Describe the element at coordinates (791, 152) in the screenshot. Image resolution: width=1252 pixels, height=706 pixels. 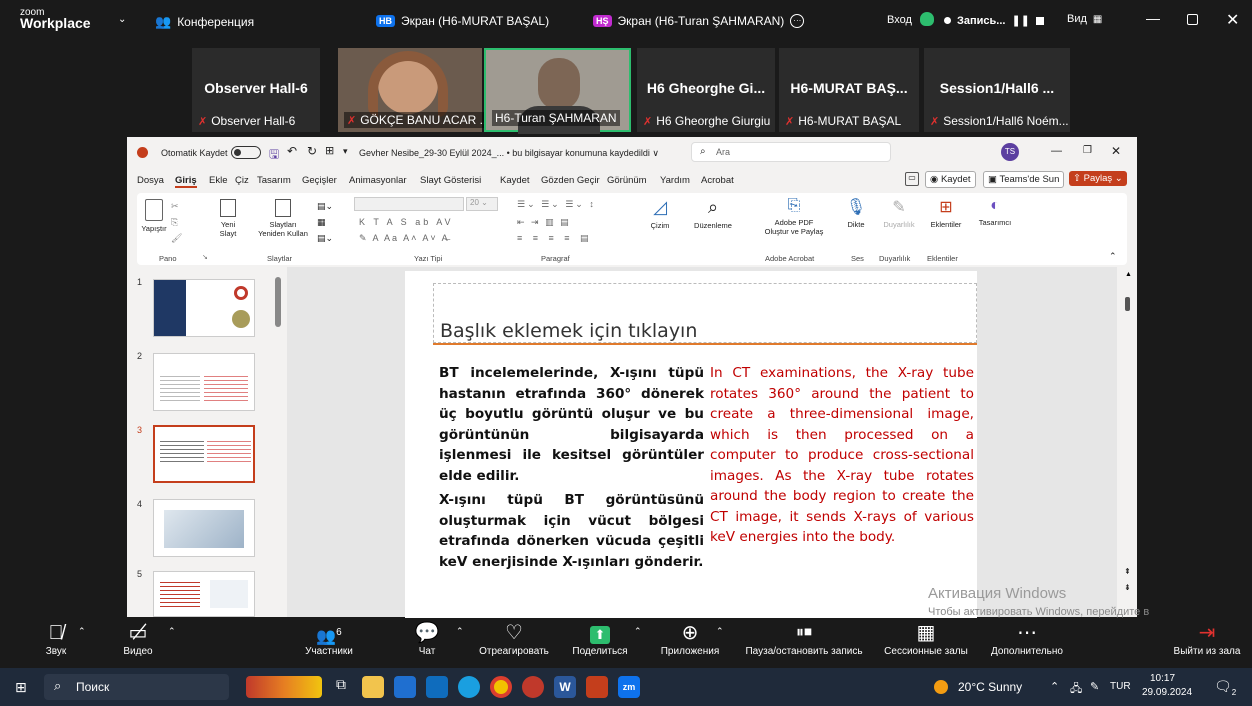
I see `search-box: ⌕ Ara` at that location.